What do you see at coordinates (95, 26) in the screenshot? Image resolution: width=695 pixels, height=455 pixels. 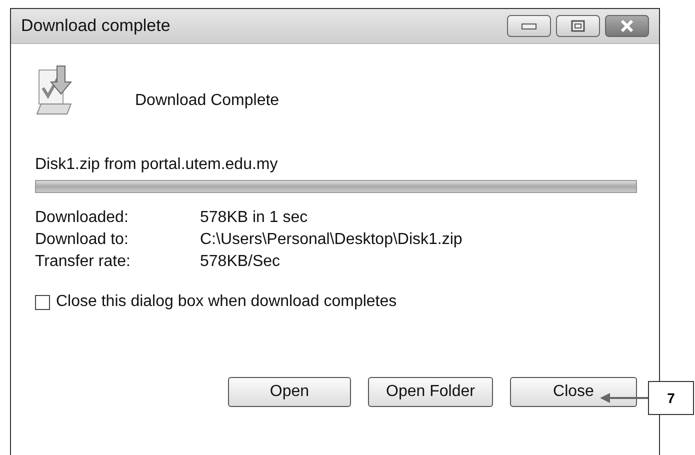 I see `window-title: Download complete` at bounding box center [95, 26].